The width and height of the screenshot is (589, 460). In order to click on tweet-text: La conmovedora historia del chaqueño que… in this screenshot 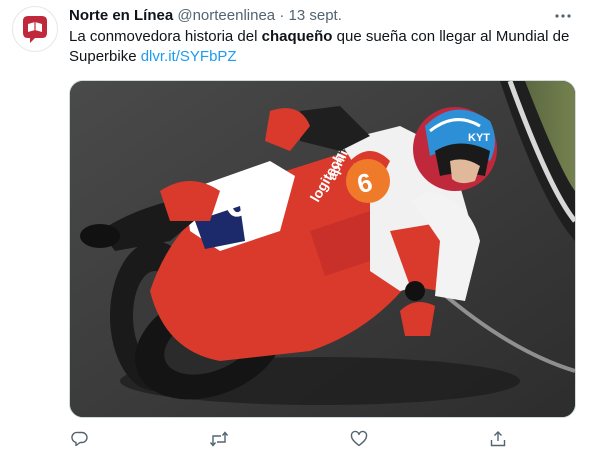, I will do `click(324, 47)`.